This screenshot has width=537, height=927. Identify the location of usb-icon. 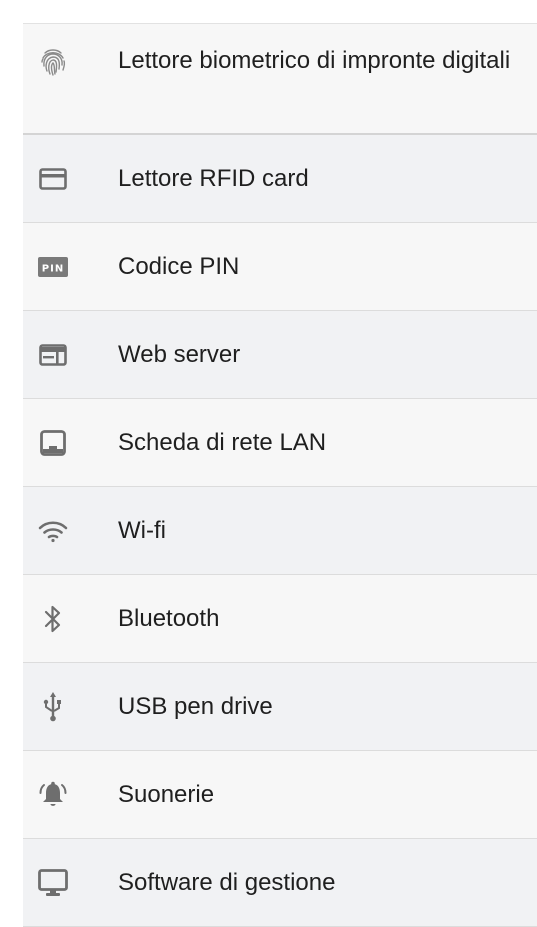
(53, 707).